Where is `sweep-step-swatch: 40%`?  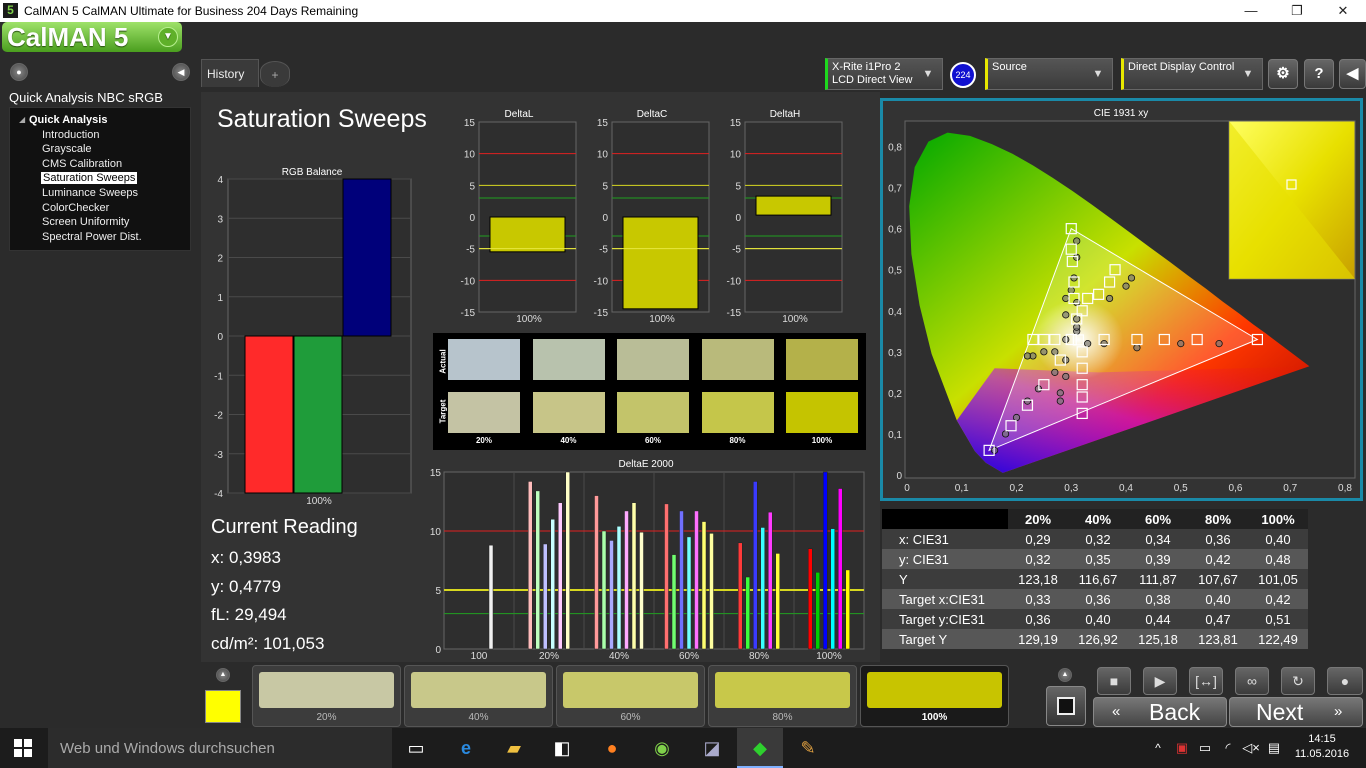
sweep-step-swatch: 40% is located at coordinates (478, 696).